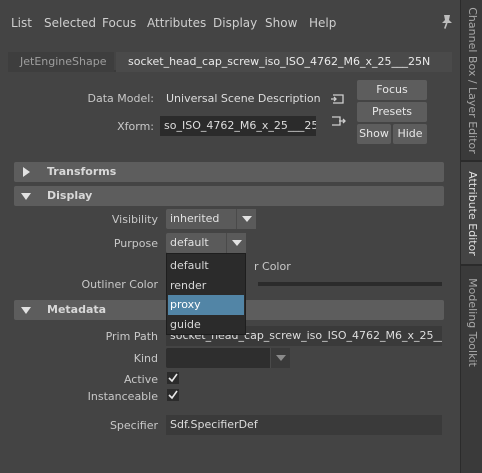 This screenshot has width=482, height=473. Describe the element at coordinates (119, 23) in the screenshot. I see `menu-focus: Focus` at that location.